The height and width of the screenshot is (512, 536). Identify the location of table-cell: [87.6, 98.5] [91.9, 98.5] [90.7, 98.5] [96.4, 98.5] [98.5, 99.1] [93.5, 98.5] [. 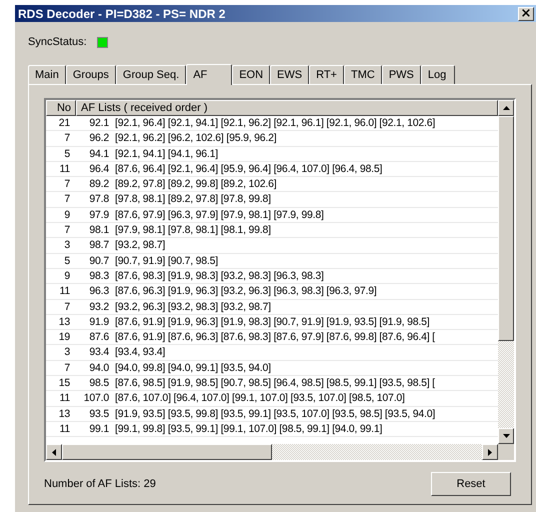
(275, 383).